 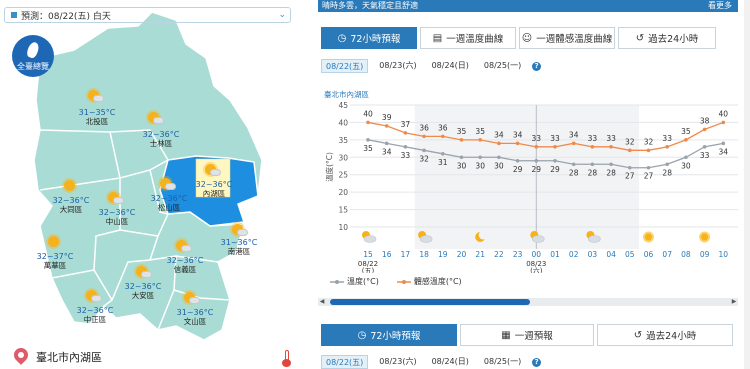 I want to click on tab-past-24h: ↺ 過去24小時, so click(x=667, y=38).